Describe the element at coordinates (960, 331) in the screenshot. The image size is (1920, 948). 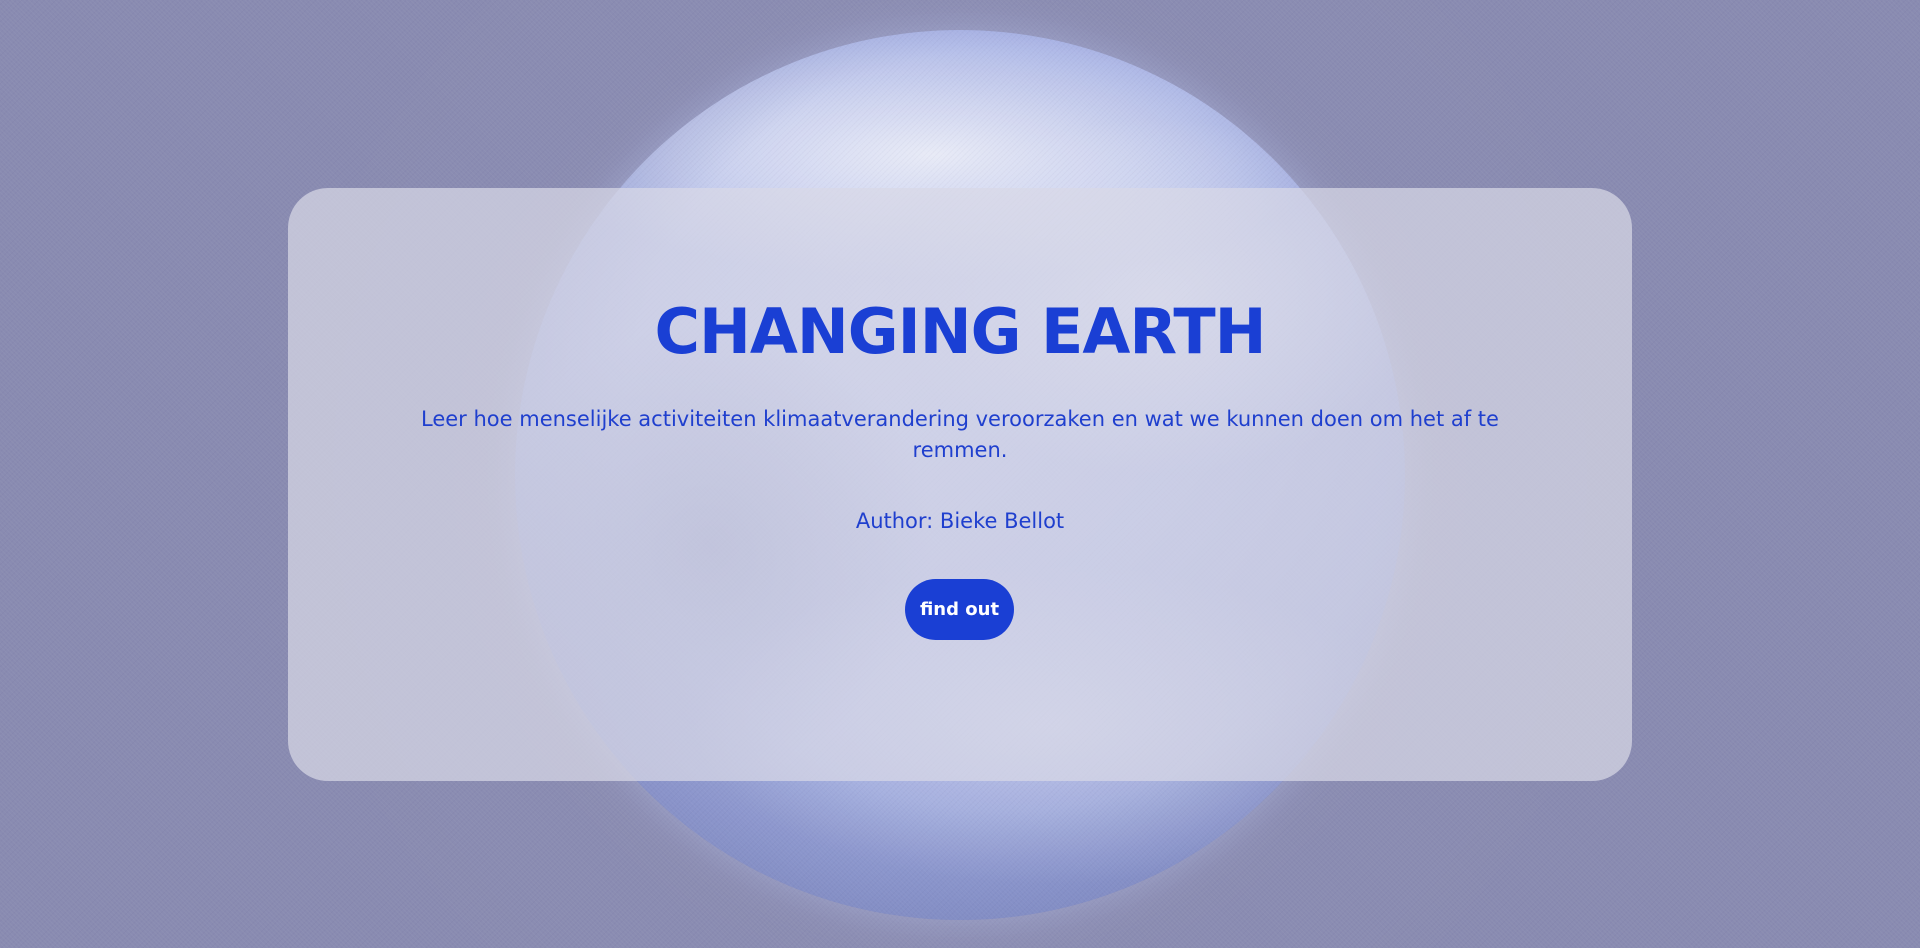
I see `page-title: CHANGING EARTH` at that location.